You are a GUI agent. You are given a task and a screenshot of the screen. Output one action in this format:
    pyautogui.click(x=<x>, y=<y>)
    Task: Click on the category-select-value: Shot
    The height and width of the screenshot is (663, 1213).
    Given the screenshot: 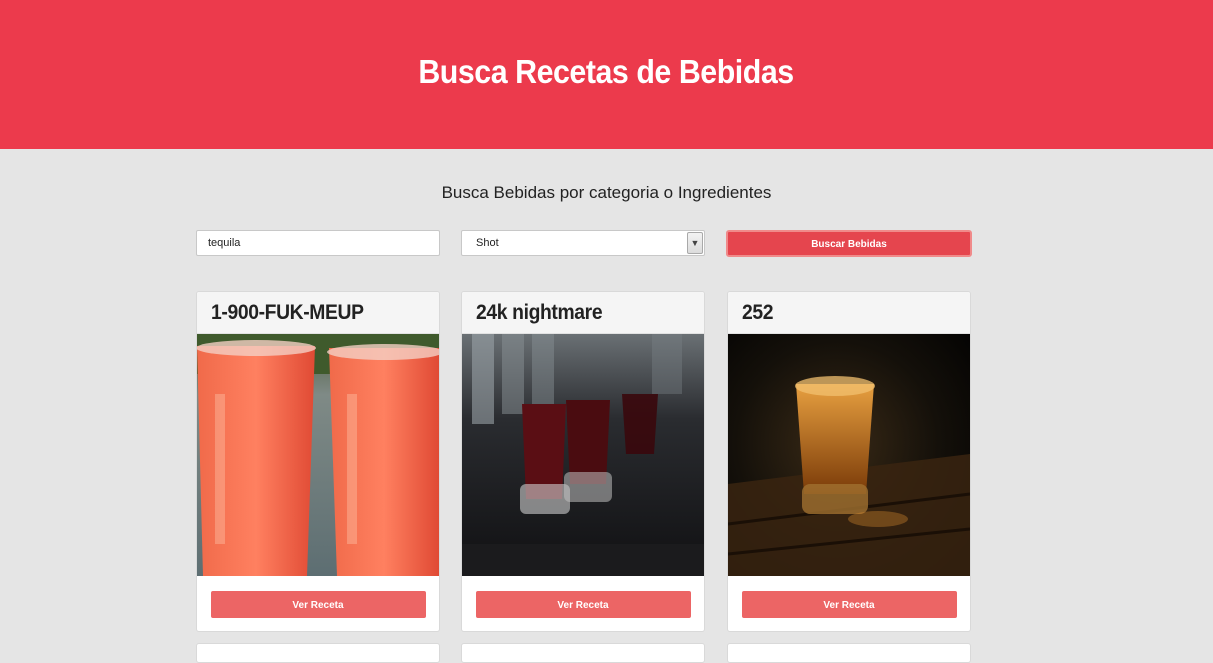 What is the action you would take?
    pyautogui.click(x=487, y=243)
    